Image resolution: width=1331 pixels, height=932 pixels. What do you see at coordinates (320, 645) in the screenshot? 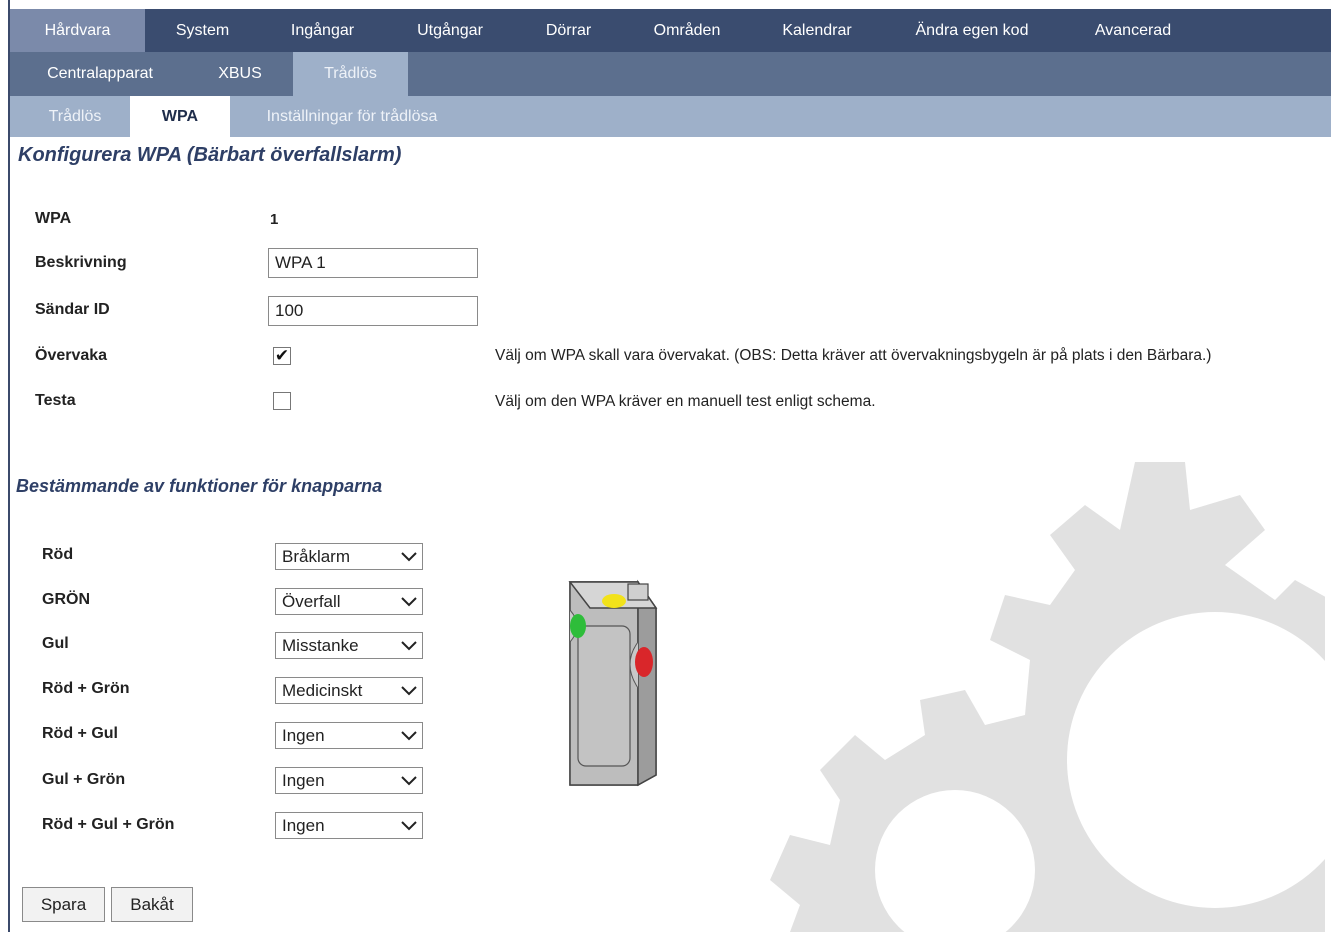
I see `select-value: Misstanke` at bounding box center [320, 645].